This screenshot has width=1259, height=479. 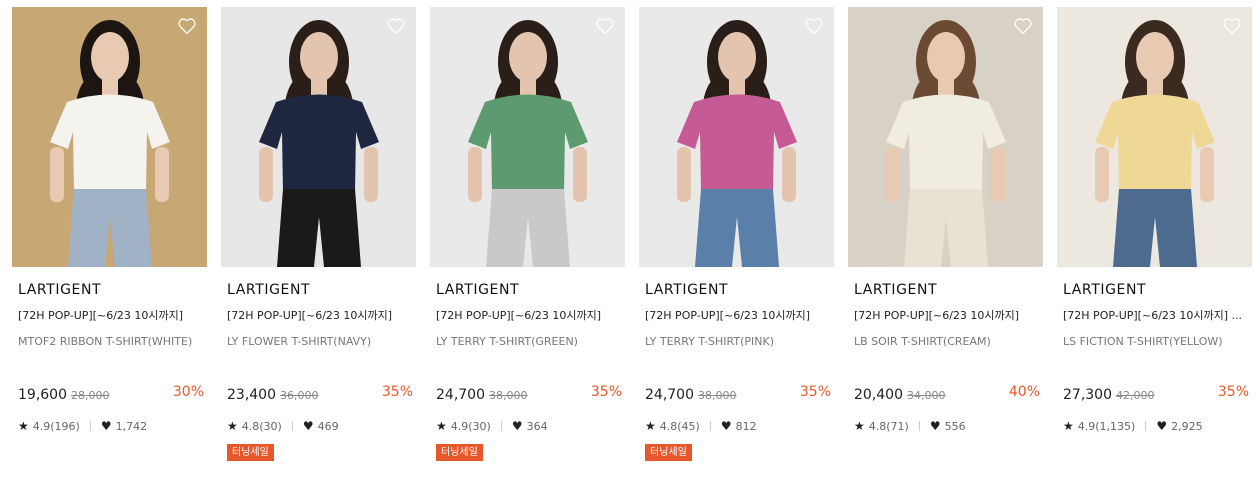 I want to click on product-stats: ★ 4.9(30) ♥ 364, so click(x=492, y=426).